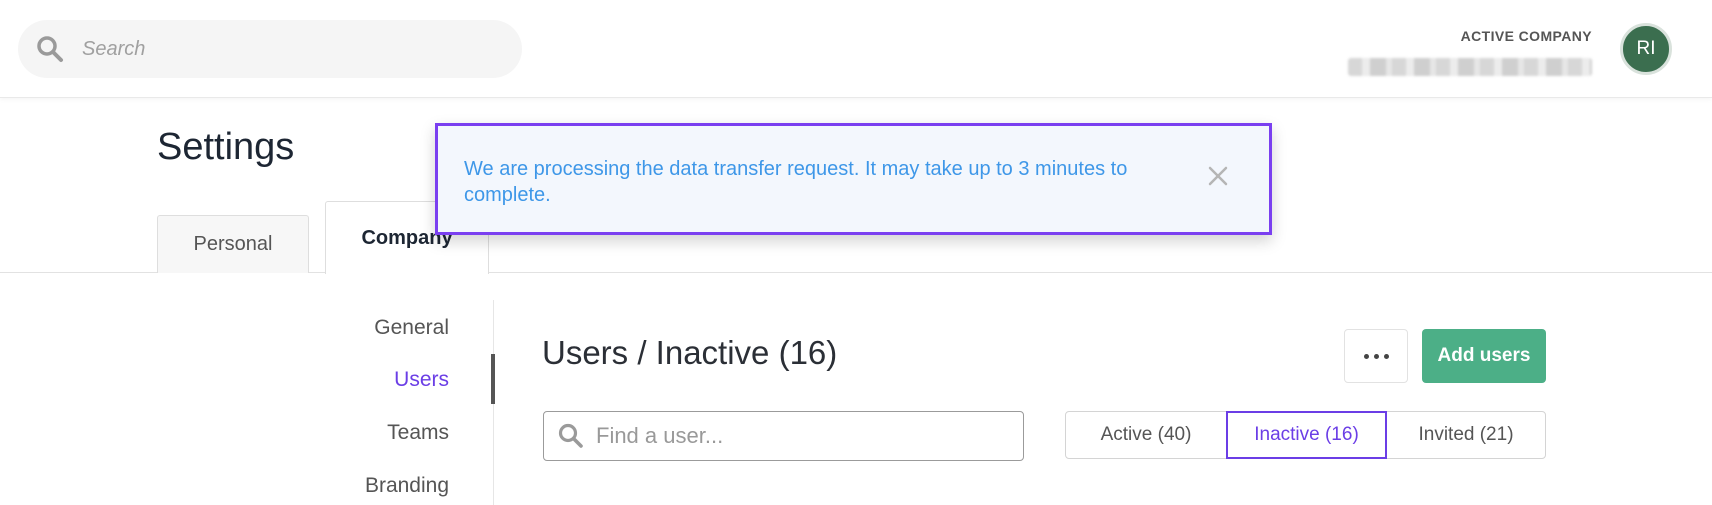  What do you see at coordinates (1646, 49) in the screenshot?
I see `avatar: RI` at bounding box center [1646, 49].